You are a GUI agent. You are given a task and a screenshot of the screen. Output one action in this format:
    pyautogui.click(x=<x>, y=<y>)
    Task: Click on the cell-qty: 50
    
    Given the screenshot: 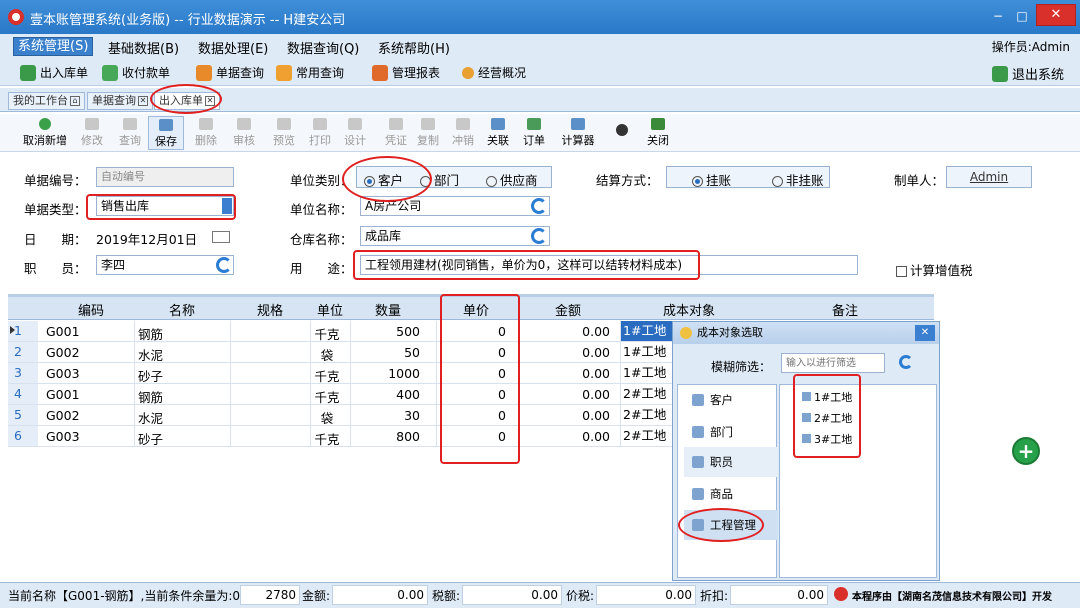 What is the action you would take?
    pyautogui.click(x=385, y=352)
    